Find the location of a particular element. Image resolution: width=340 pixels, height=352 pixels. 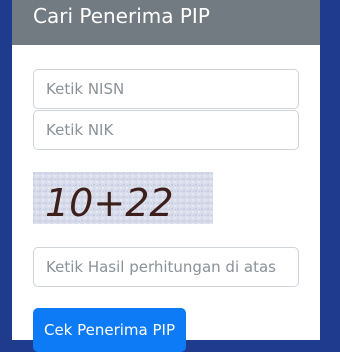

page-title: Cari Penerima PIP is located at coordinates (121, 16).